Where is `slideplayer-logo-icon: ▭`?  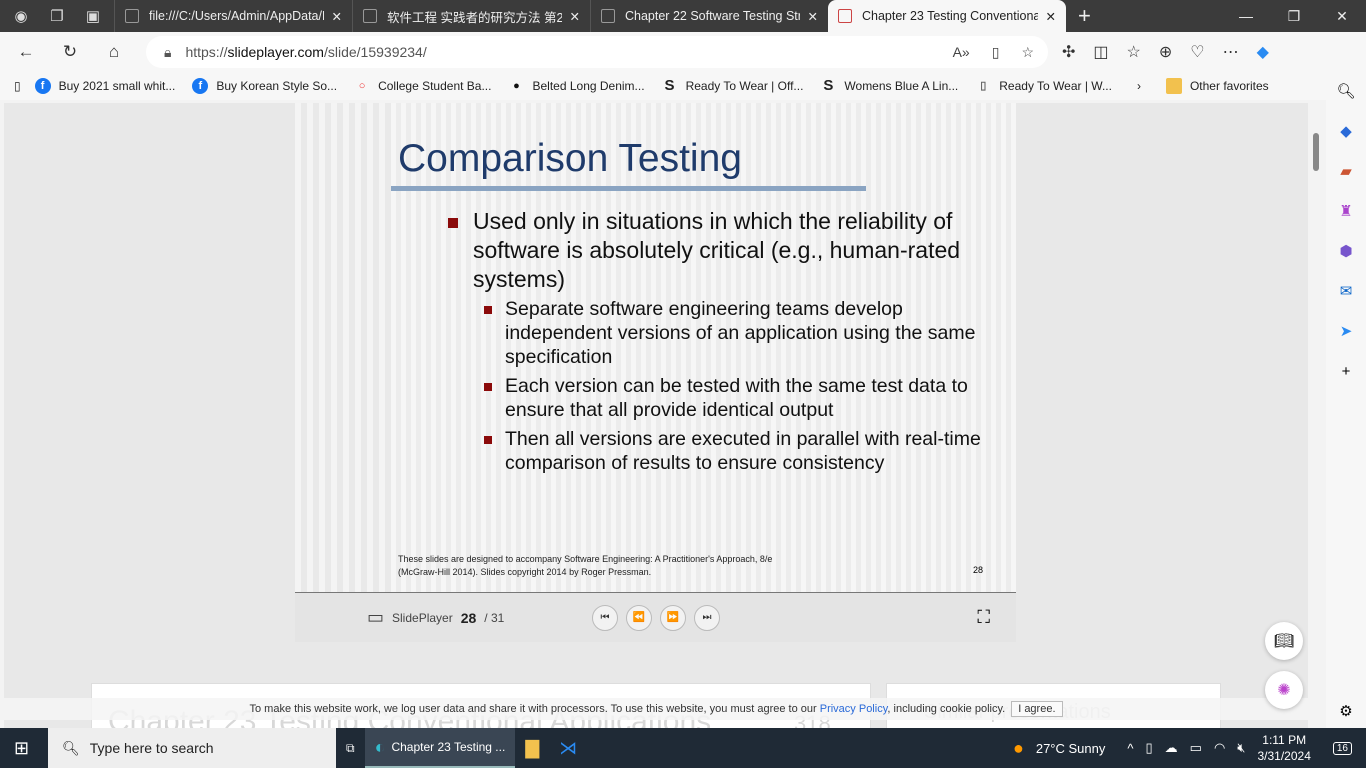 slideplayer-logo-icon: ▭ is located at coordinates (376, 617).